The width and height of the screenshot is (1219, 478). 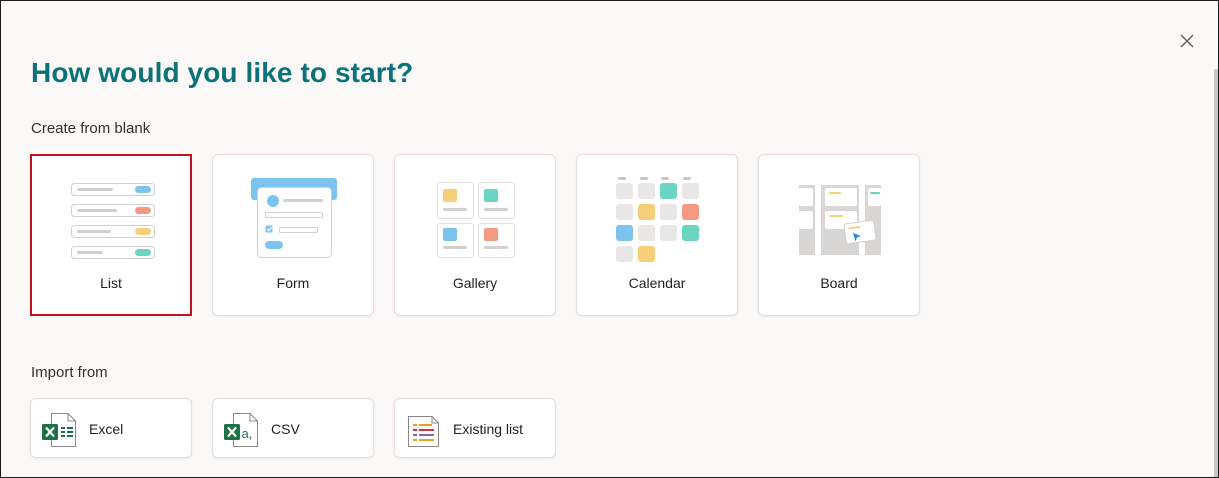 I want to click on scrollbar, so click(x=1216, y=273).